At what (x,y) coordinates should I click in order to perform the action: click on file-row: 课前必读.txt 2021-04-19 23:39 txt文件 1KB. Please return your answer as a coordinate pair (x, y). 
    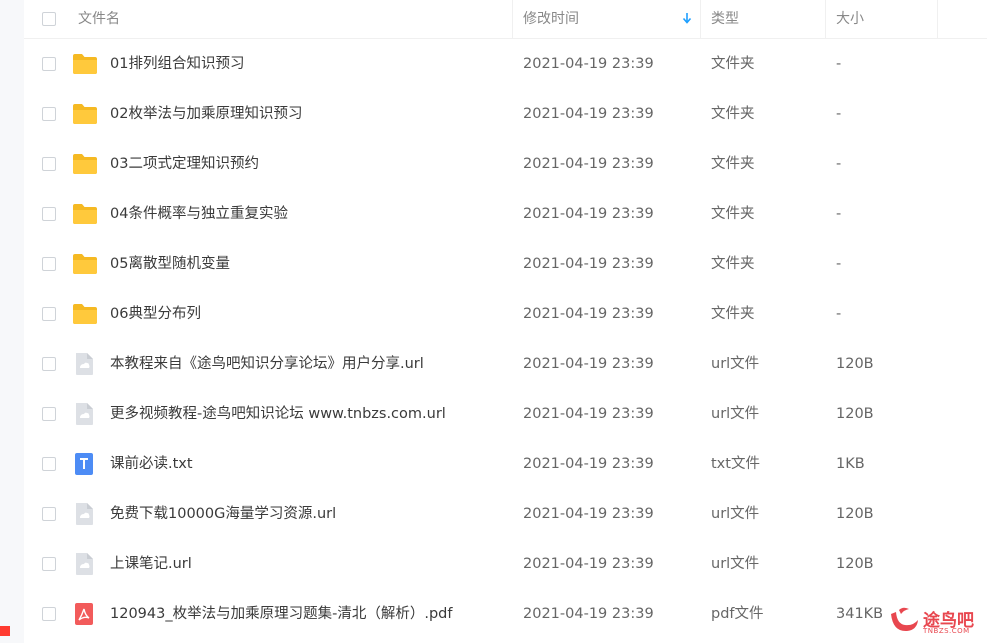
    Looking at the image, I should click on (505, 464).